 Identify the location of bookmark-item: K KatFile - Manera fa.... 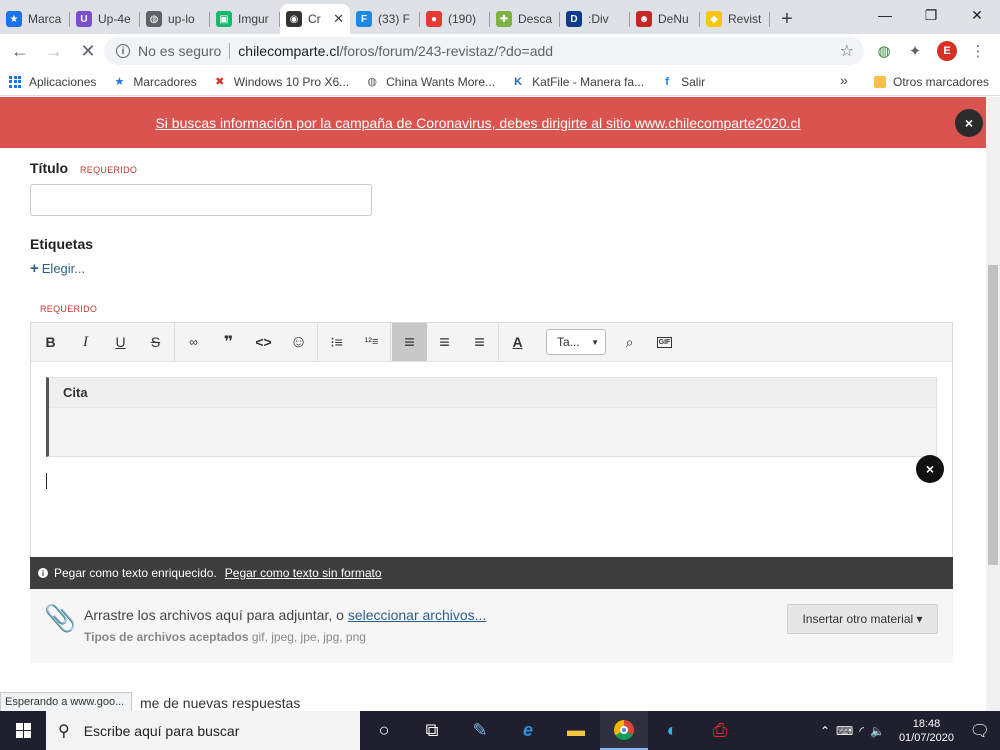
(577, 82).